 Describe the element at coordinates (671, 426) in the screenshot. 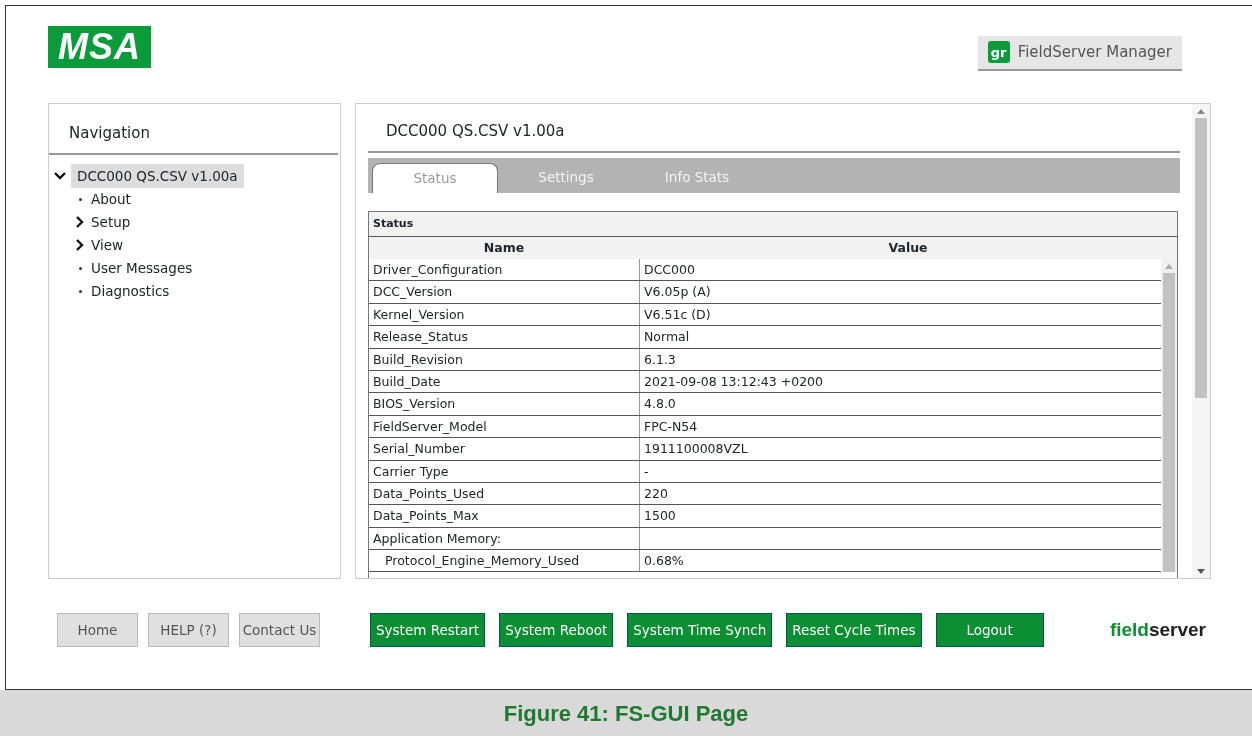

I see `table-cell-text: FPC-N54` at that location.